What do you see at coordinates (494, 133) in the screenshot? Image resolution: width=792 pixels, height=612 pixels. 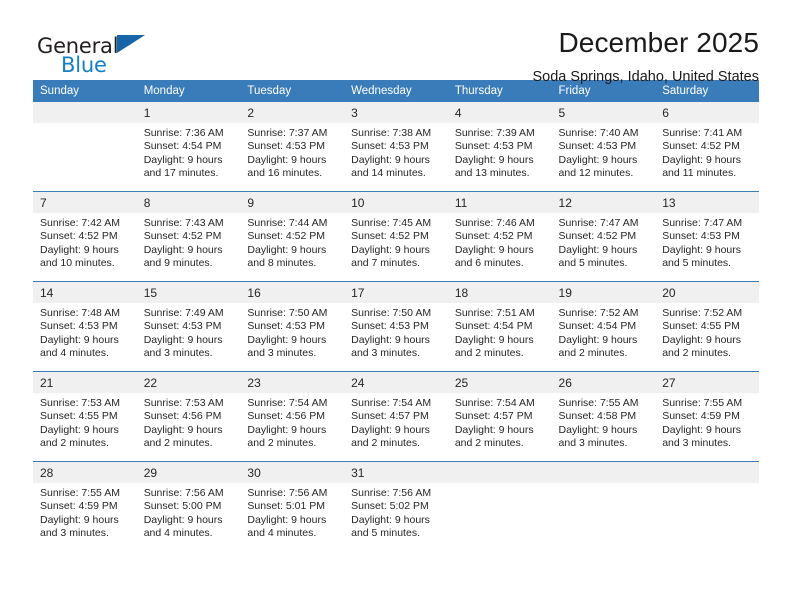 I see `sunrise-text: Sunrise: 7:39 AM` at bounding box center [494, 133].